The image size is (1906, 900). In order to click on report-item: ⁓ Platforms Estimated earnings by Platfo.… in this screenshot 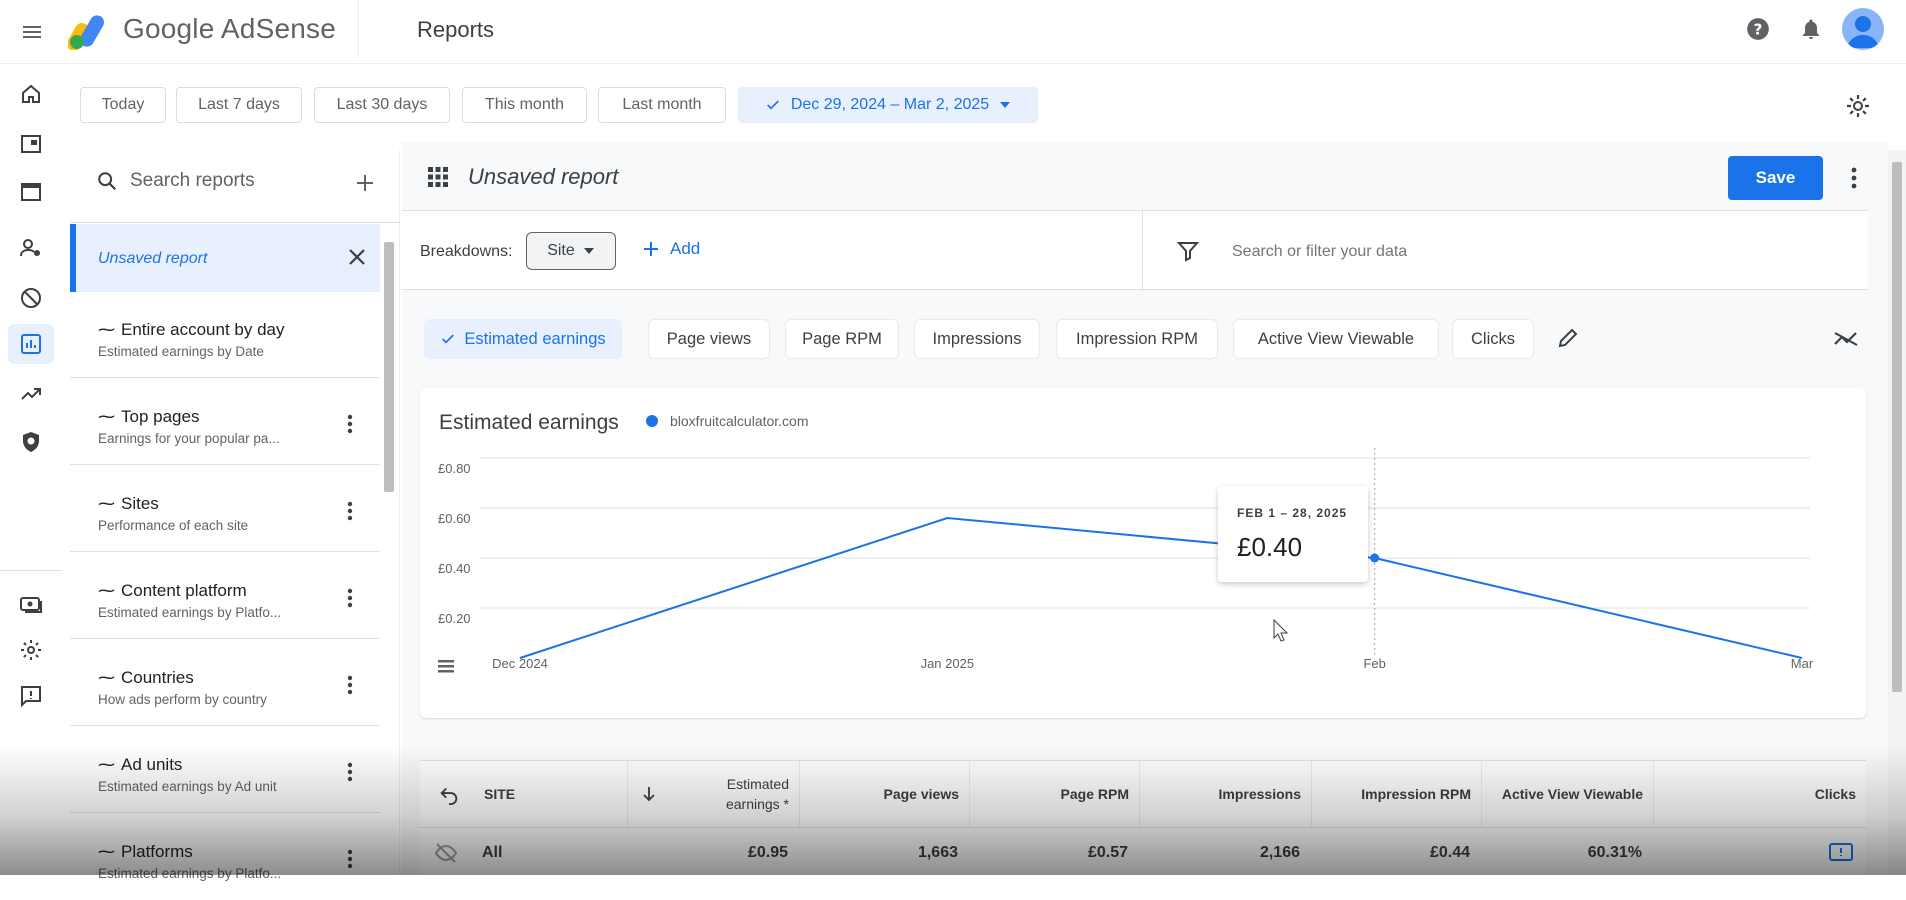, I will do `click(225, 857)`.